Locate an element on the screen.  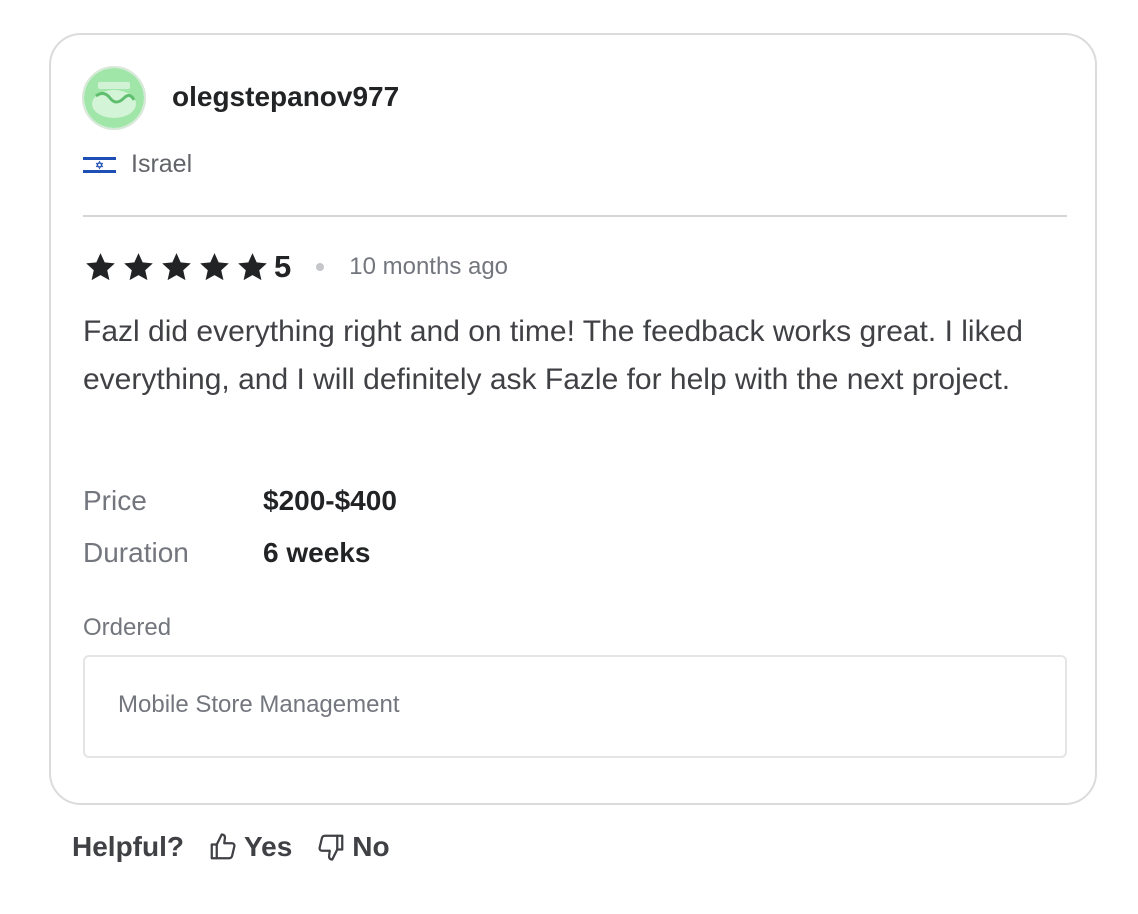
ordered-item-box: Mobile Store Management is located at coordinates (575, 706).